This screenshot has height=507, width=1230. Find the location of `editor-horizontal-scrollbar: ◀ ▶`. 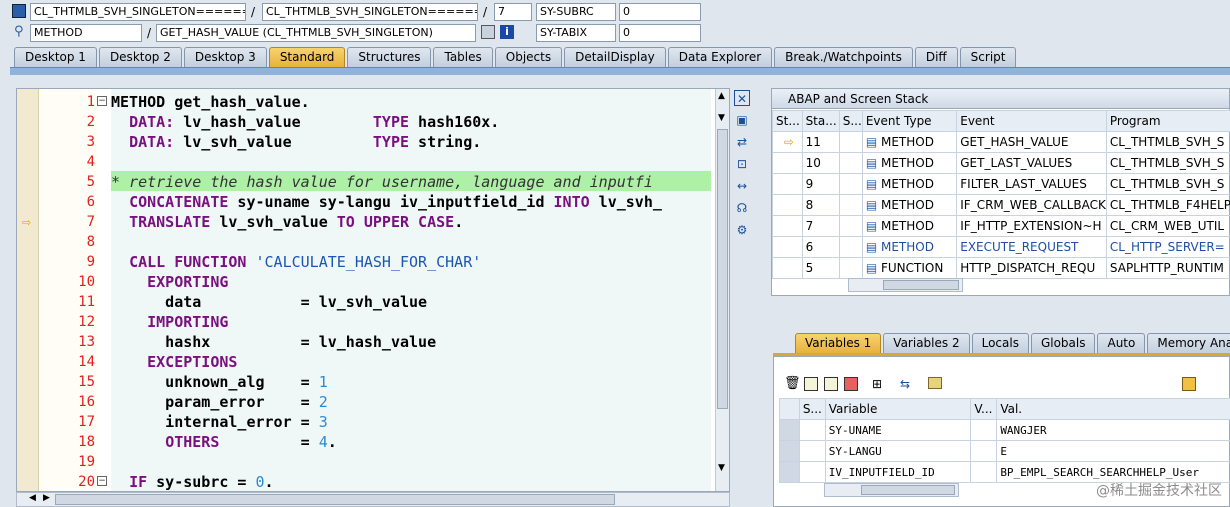

editor-horizontal-scrollbar: ◀ ▶ is located at coordinates (373, 499).